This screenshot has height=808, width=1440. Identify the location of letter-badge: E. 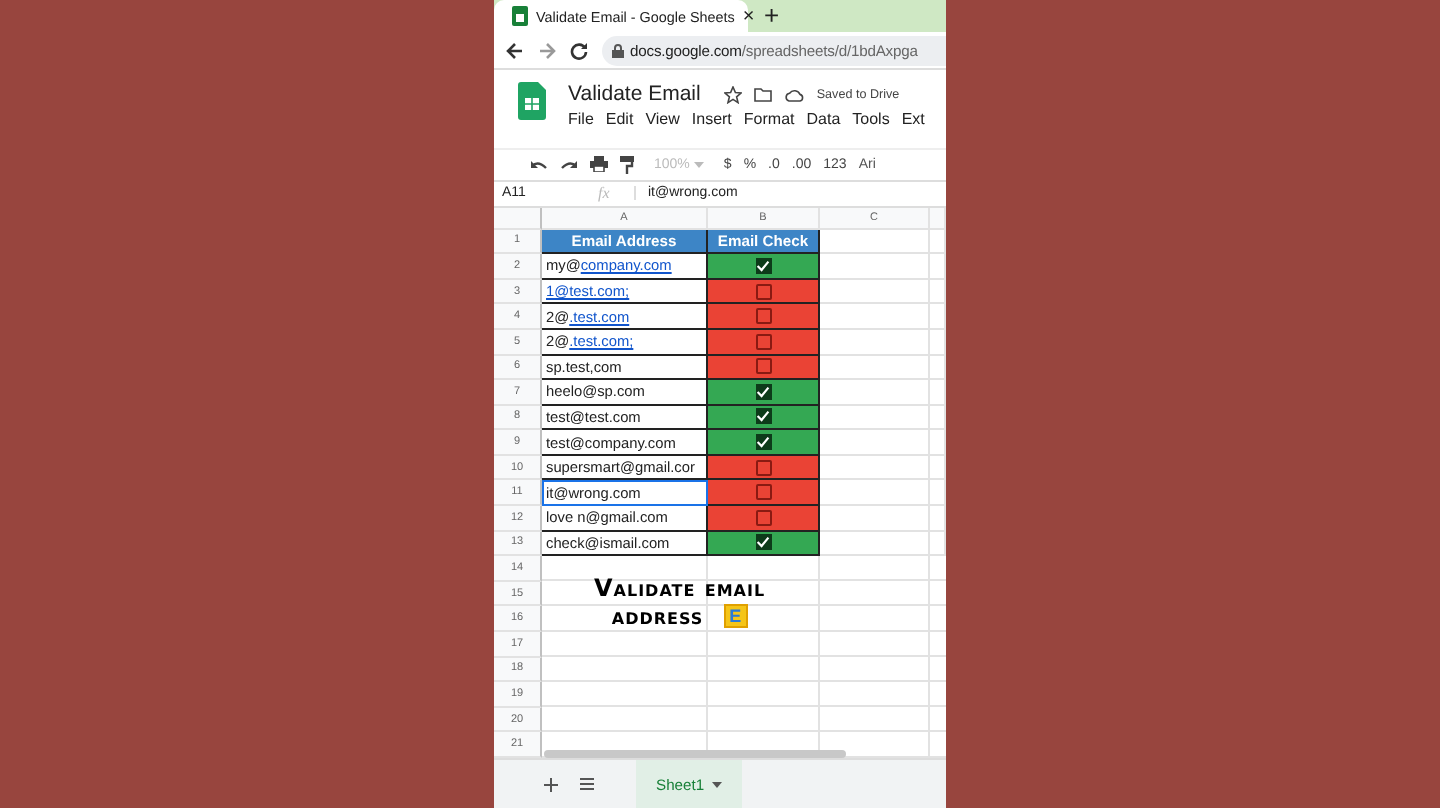
(735, 616).